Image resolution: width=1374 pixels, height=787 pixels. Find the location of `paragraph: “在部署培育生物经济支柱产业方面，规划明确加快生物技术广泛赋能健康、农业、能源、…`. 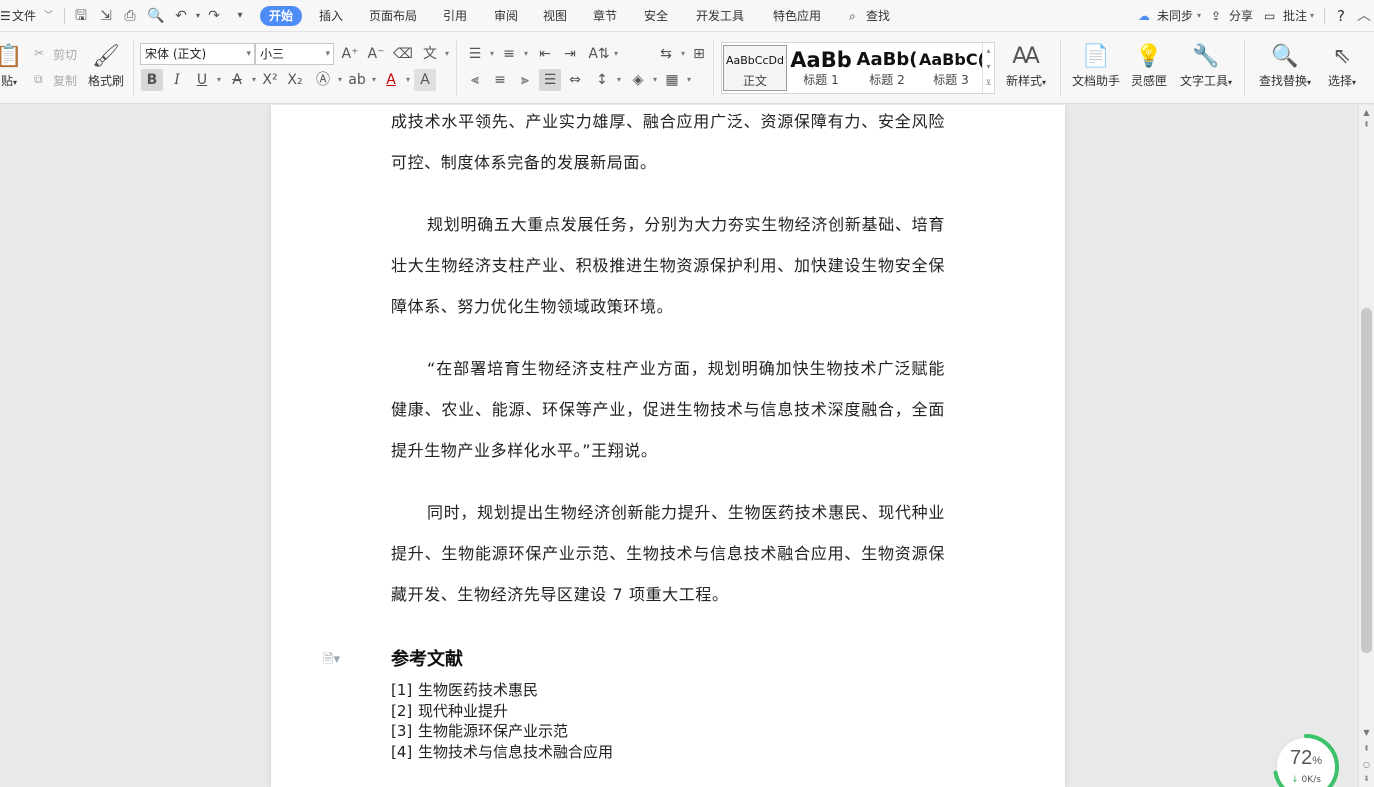

paragraph: “在部署培育生物经济支柱产业方面，规划明确加快生物技术广泛赋能健康、农业、能源、… is located at coordinates (668, 409).